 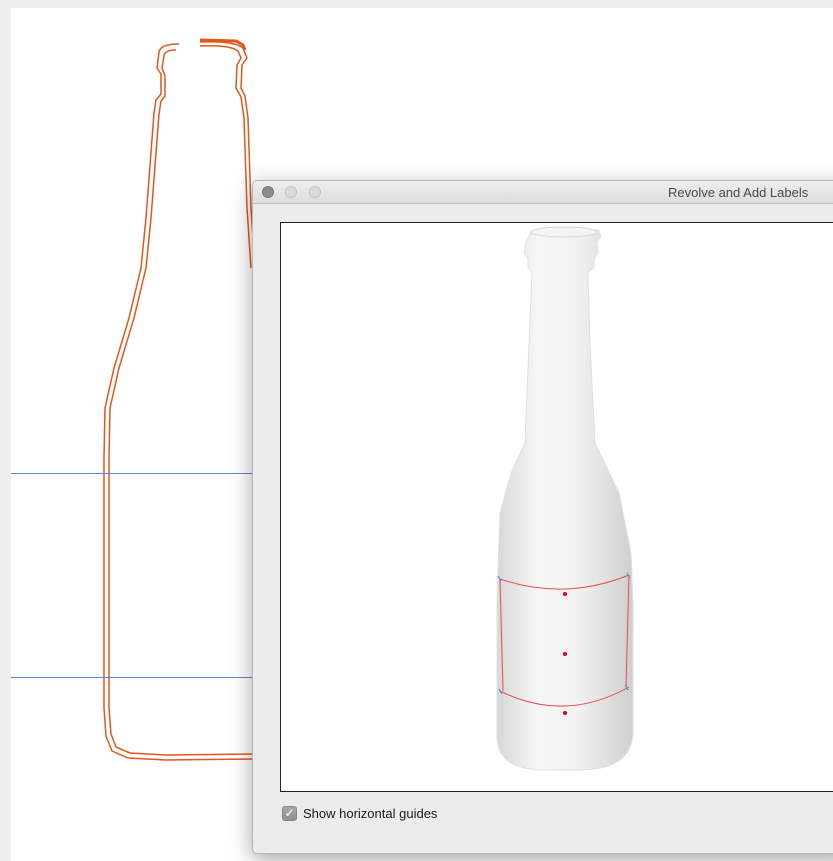 What do you see at coordinates (289, 813) in the screenshot?
I see `checkbox-checked-icon: ✓` at bounding box center [289, 813].